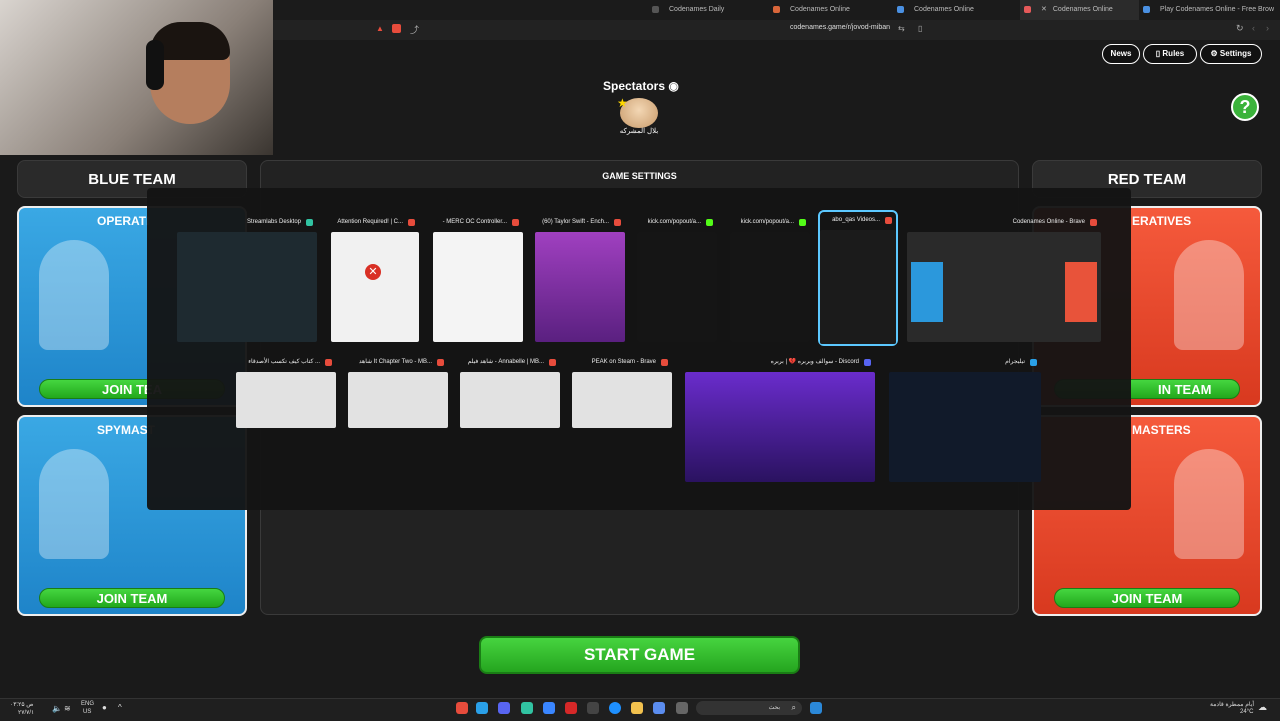 The image size is (1280, 721). I want to click on weather-icon: ☁, so click(1262, 707).